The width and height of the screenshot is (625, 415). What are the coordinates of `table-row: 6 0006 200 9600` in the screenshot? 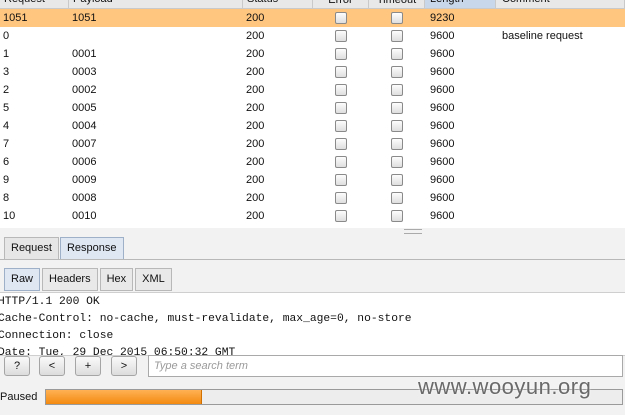 It's located at (312, 162).